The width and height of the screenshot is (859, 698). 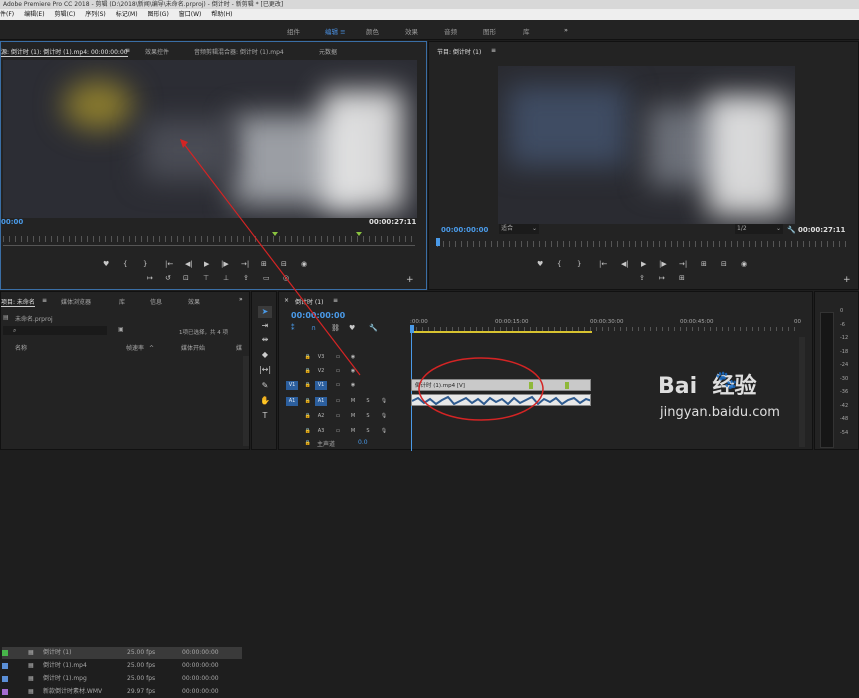 I want to click on item-frame-rate: 29.97 fps, so click(x=141, y=691).